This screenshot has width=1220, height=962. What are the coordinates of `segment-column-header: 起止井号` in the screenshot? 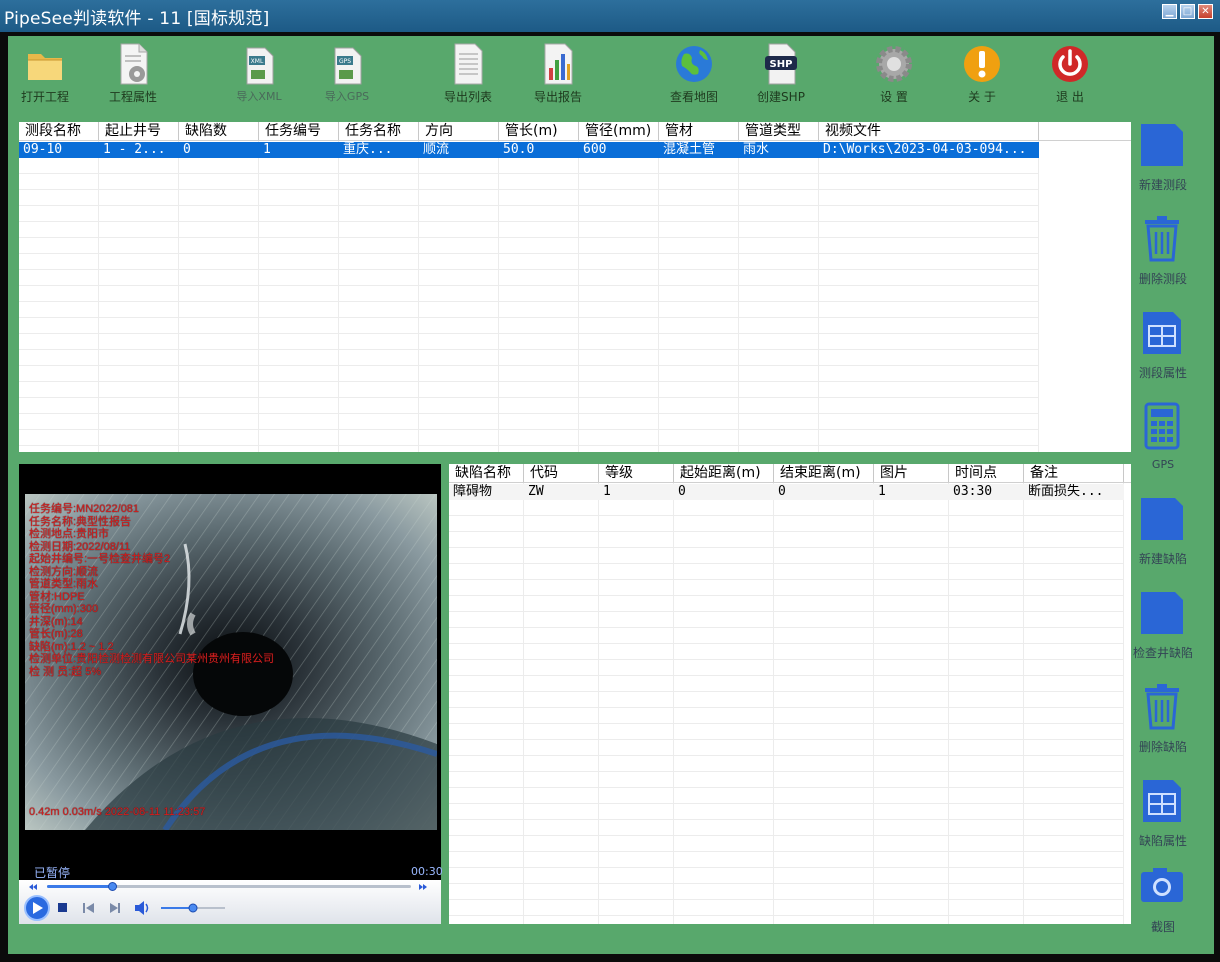 It's located at (139, 131).